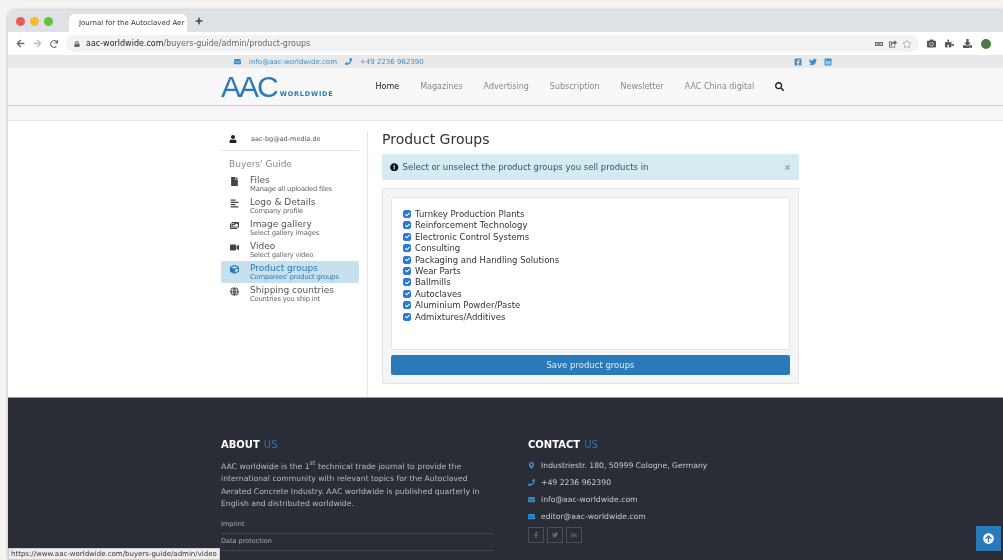 This screenshot has height=560, width=1003. What do you see at coordinates (234, 291) in the screenshot?
I see `globe-icon` at bounding box center [234, 291].